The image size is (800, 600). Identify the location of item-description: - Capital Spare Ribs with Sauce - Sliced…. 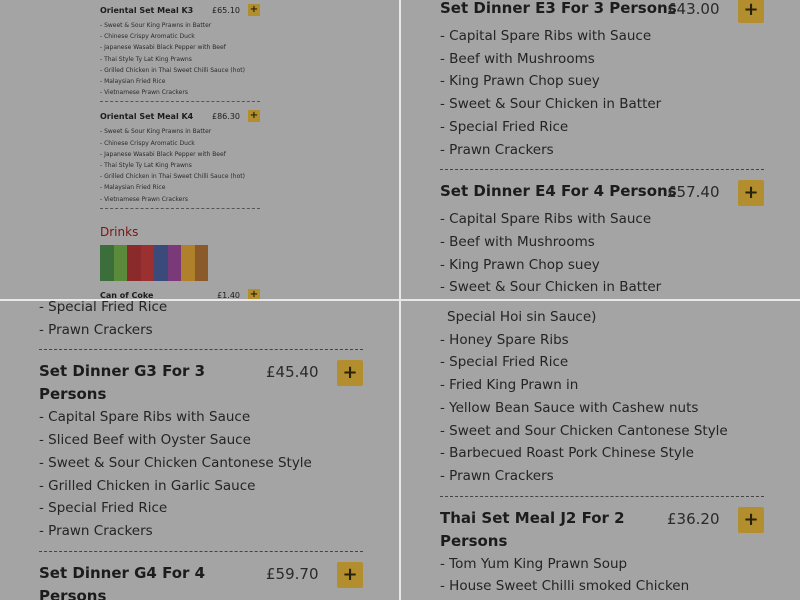
(201, 474).